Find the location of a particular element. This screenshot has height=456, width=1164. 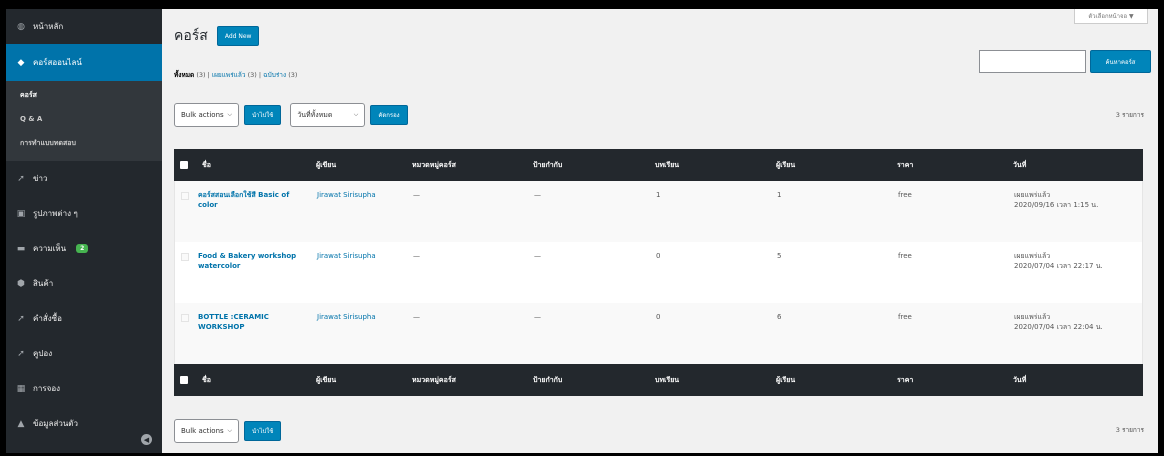

sidebar-item-comments: ▬ ความเห็น 2 is located at coordinates (84, 248).